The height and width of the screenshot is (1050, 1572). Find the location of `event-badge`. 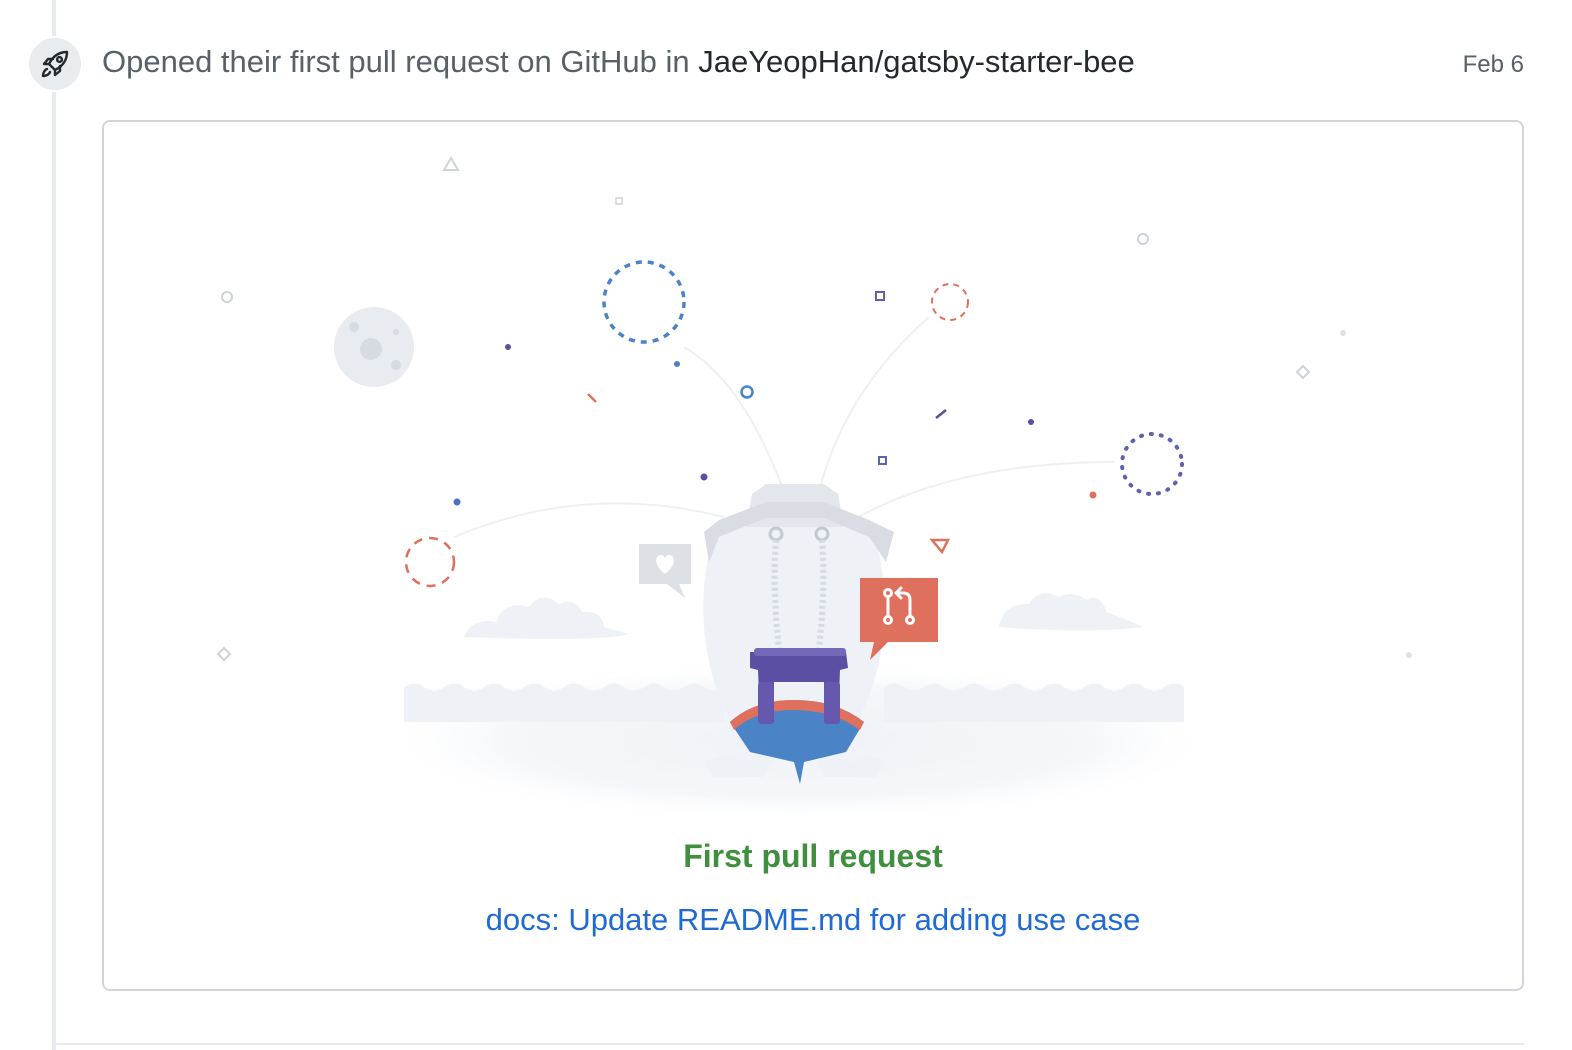

event-badge is located at coordinates (55, 64).